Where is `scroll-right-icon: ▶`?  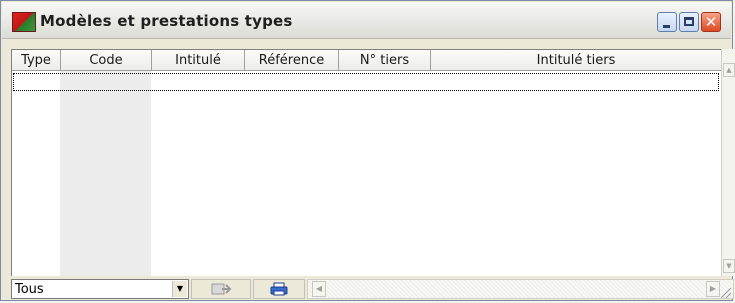 scroll-right-icon: ▶ is located at coordinates (713, 289).